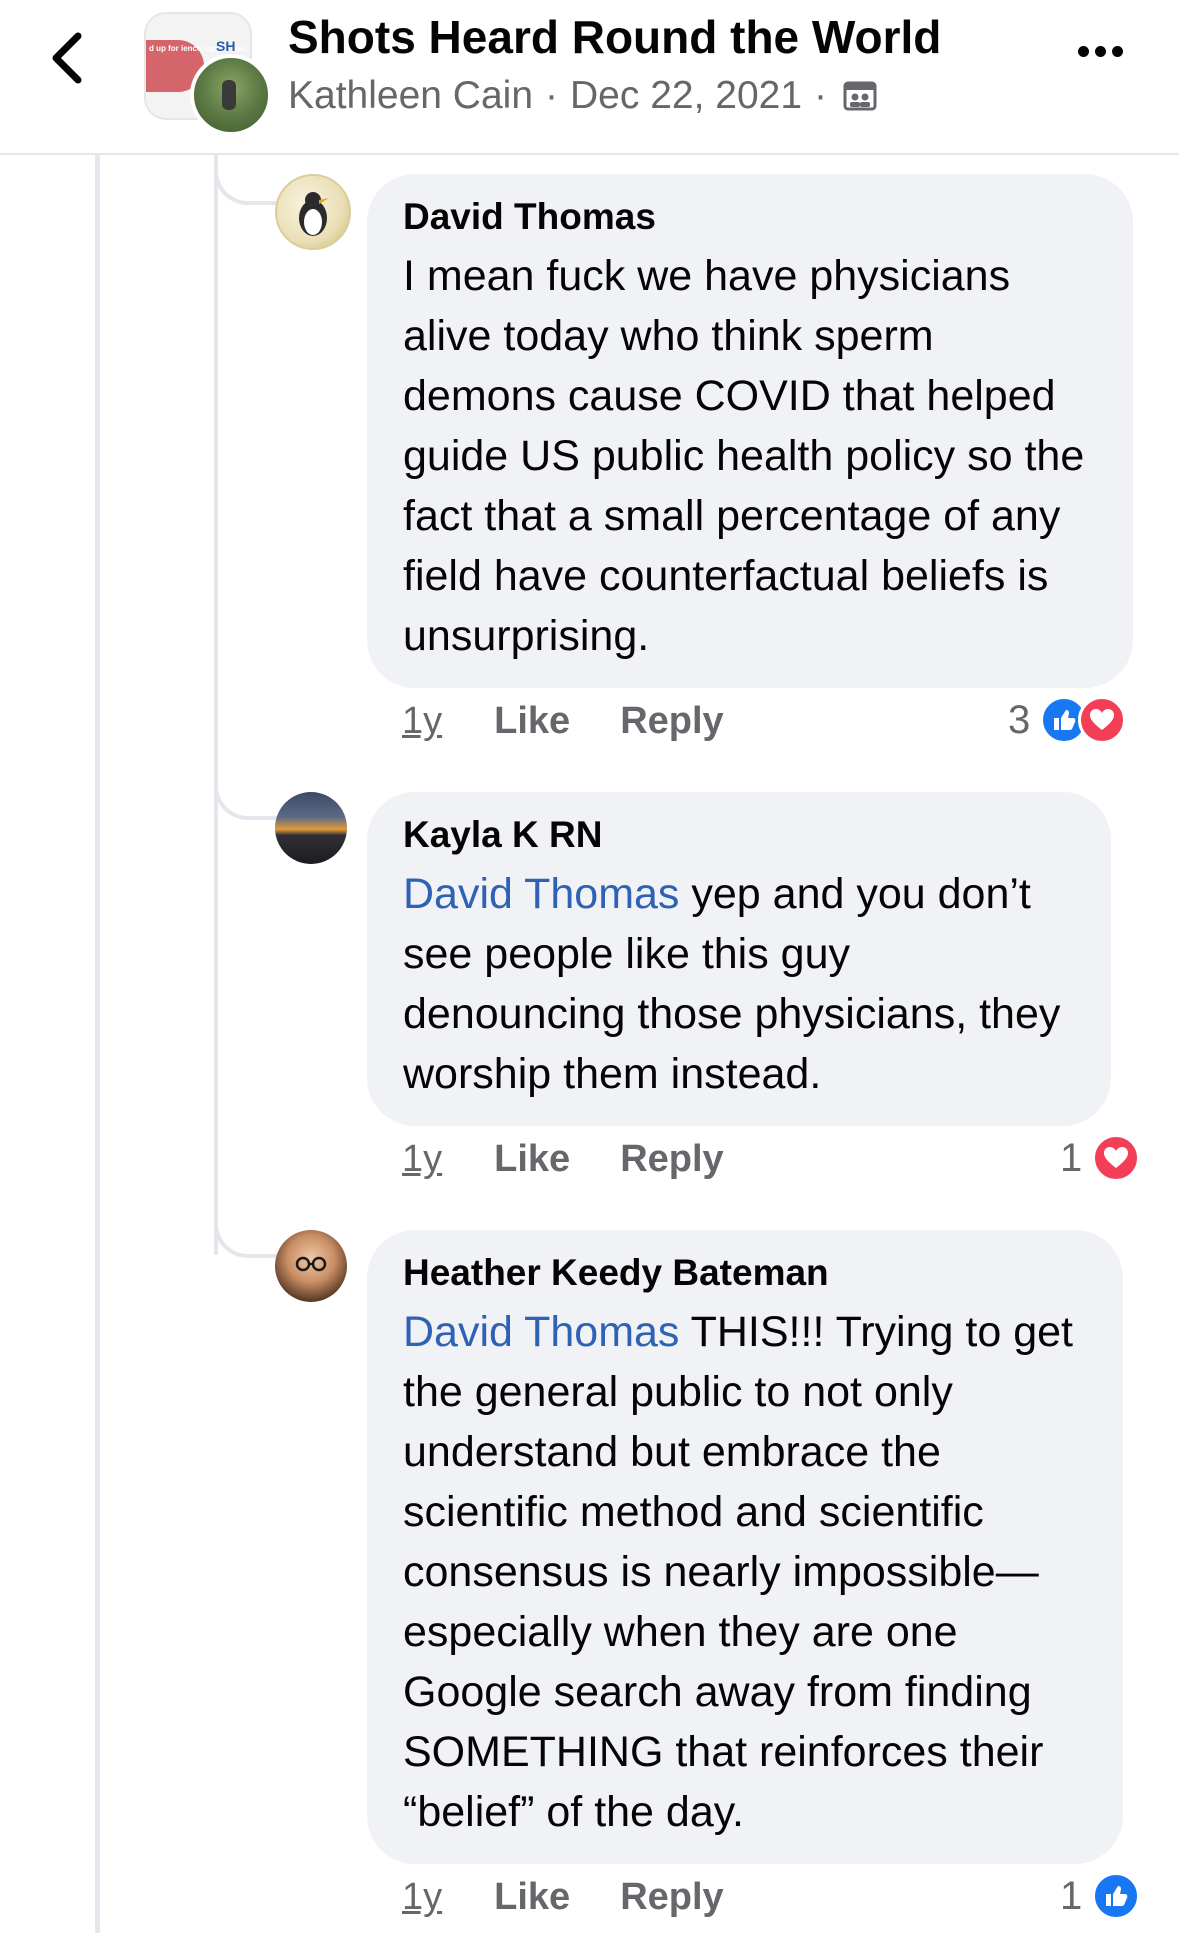 This screenshot has width=1179, height=1933. Describe the element at coordinates (739, 835) in the screenshot. I see `comment-author: Kayla K RN` at that location.